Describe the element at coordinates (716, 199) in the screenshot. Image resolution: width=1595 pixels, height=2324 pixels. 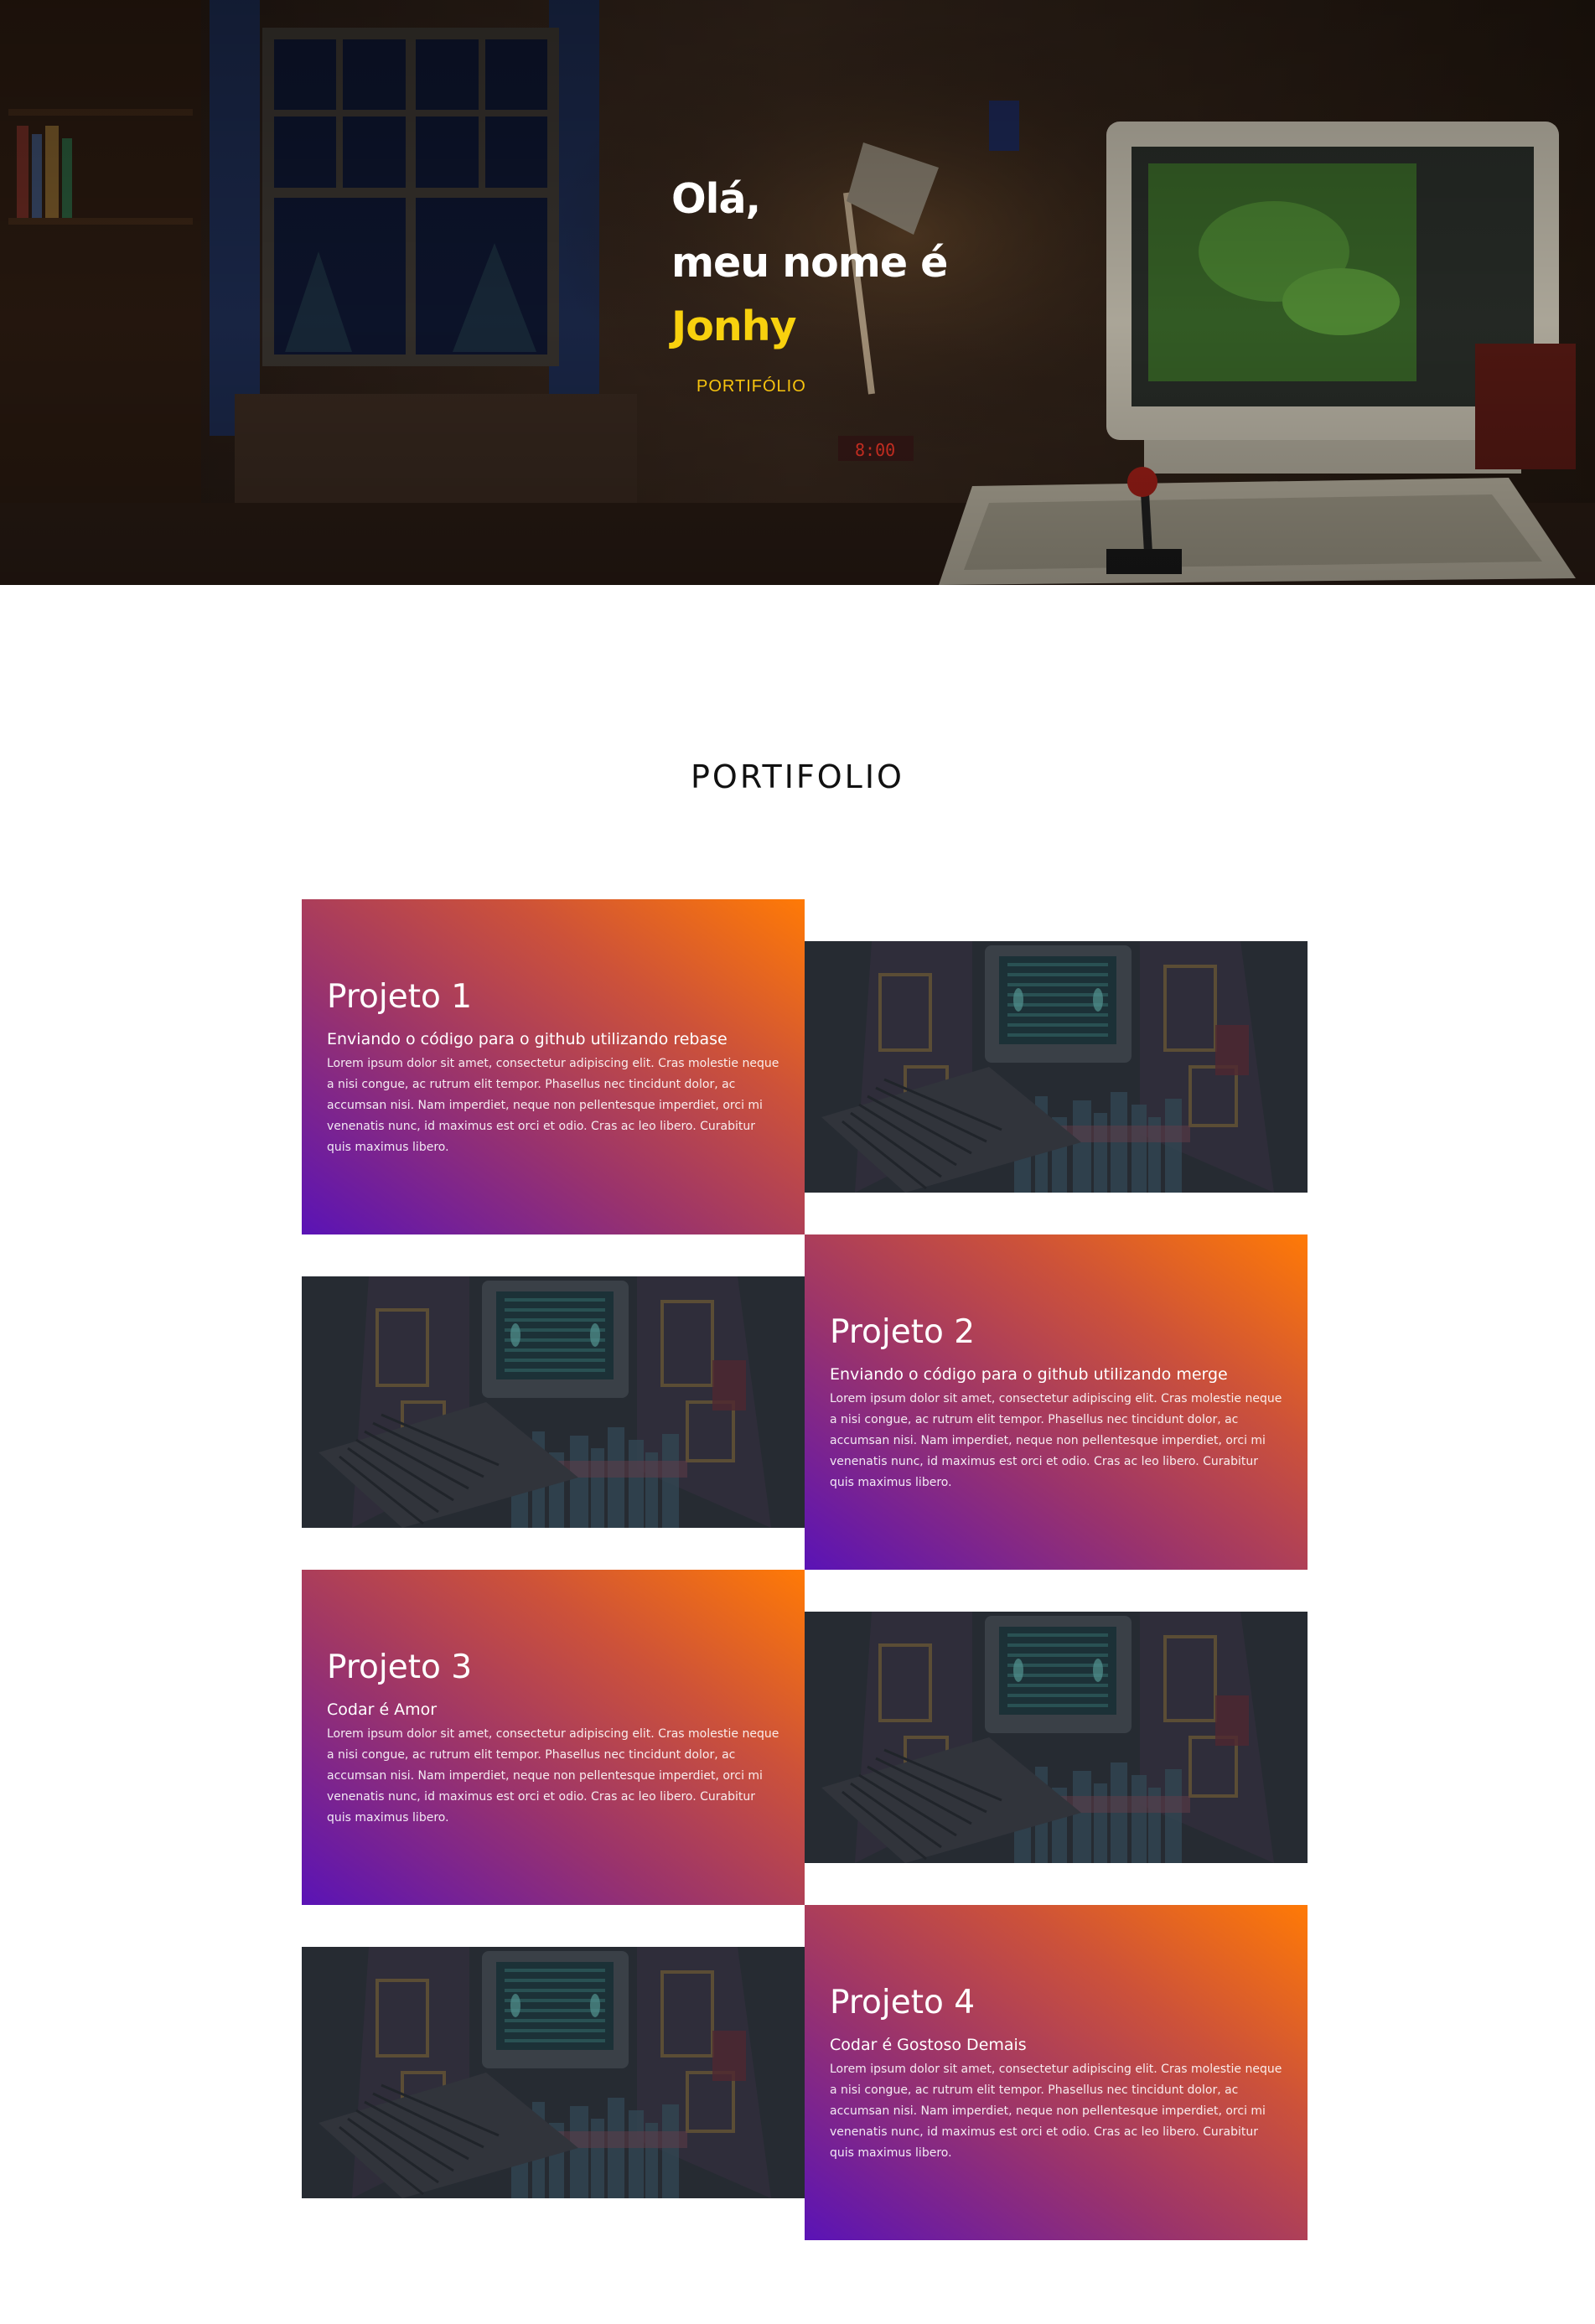
I see `hero-greeting: Olá,` at that location.